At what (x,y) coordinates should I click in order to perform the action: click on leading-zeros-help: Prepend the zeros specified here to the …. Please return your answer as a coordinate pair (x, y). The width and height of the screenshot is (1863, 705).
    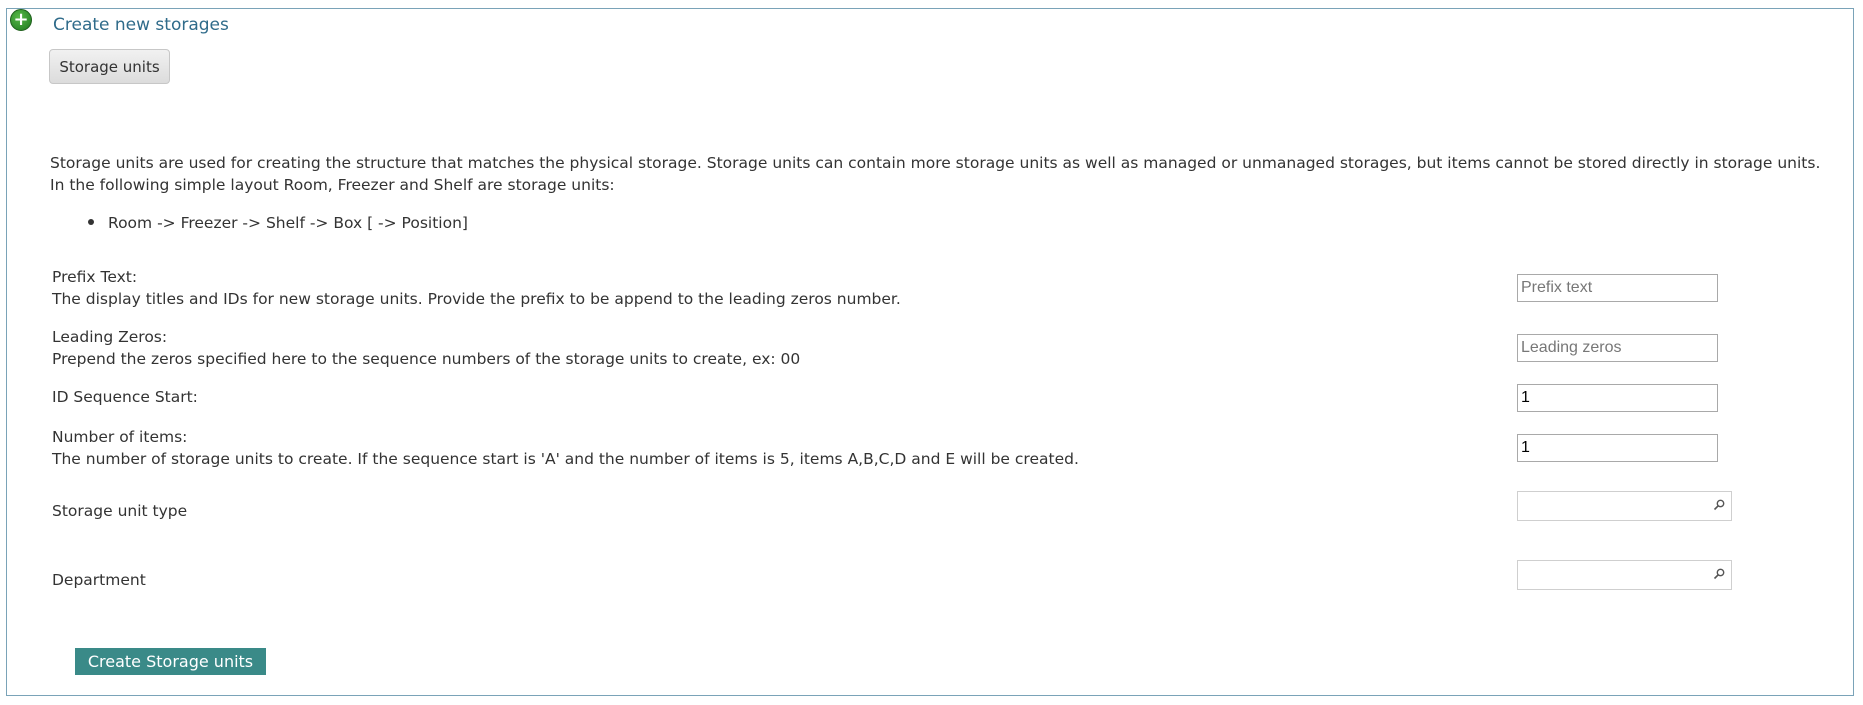
    Looking at the image, I should click on (426, 359).